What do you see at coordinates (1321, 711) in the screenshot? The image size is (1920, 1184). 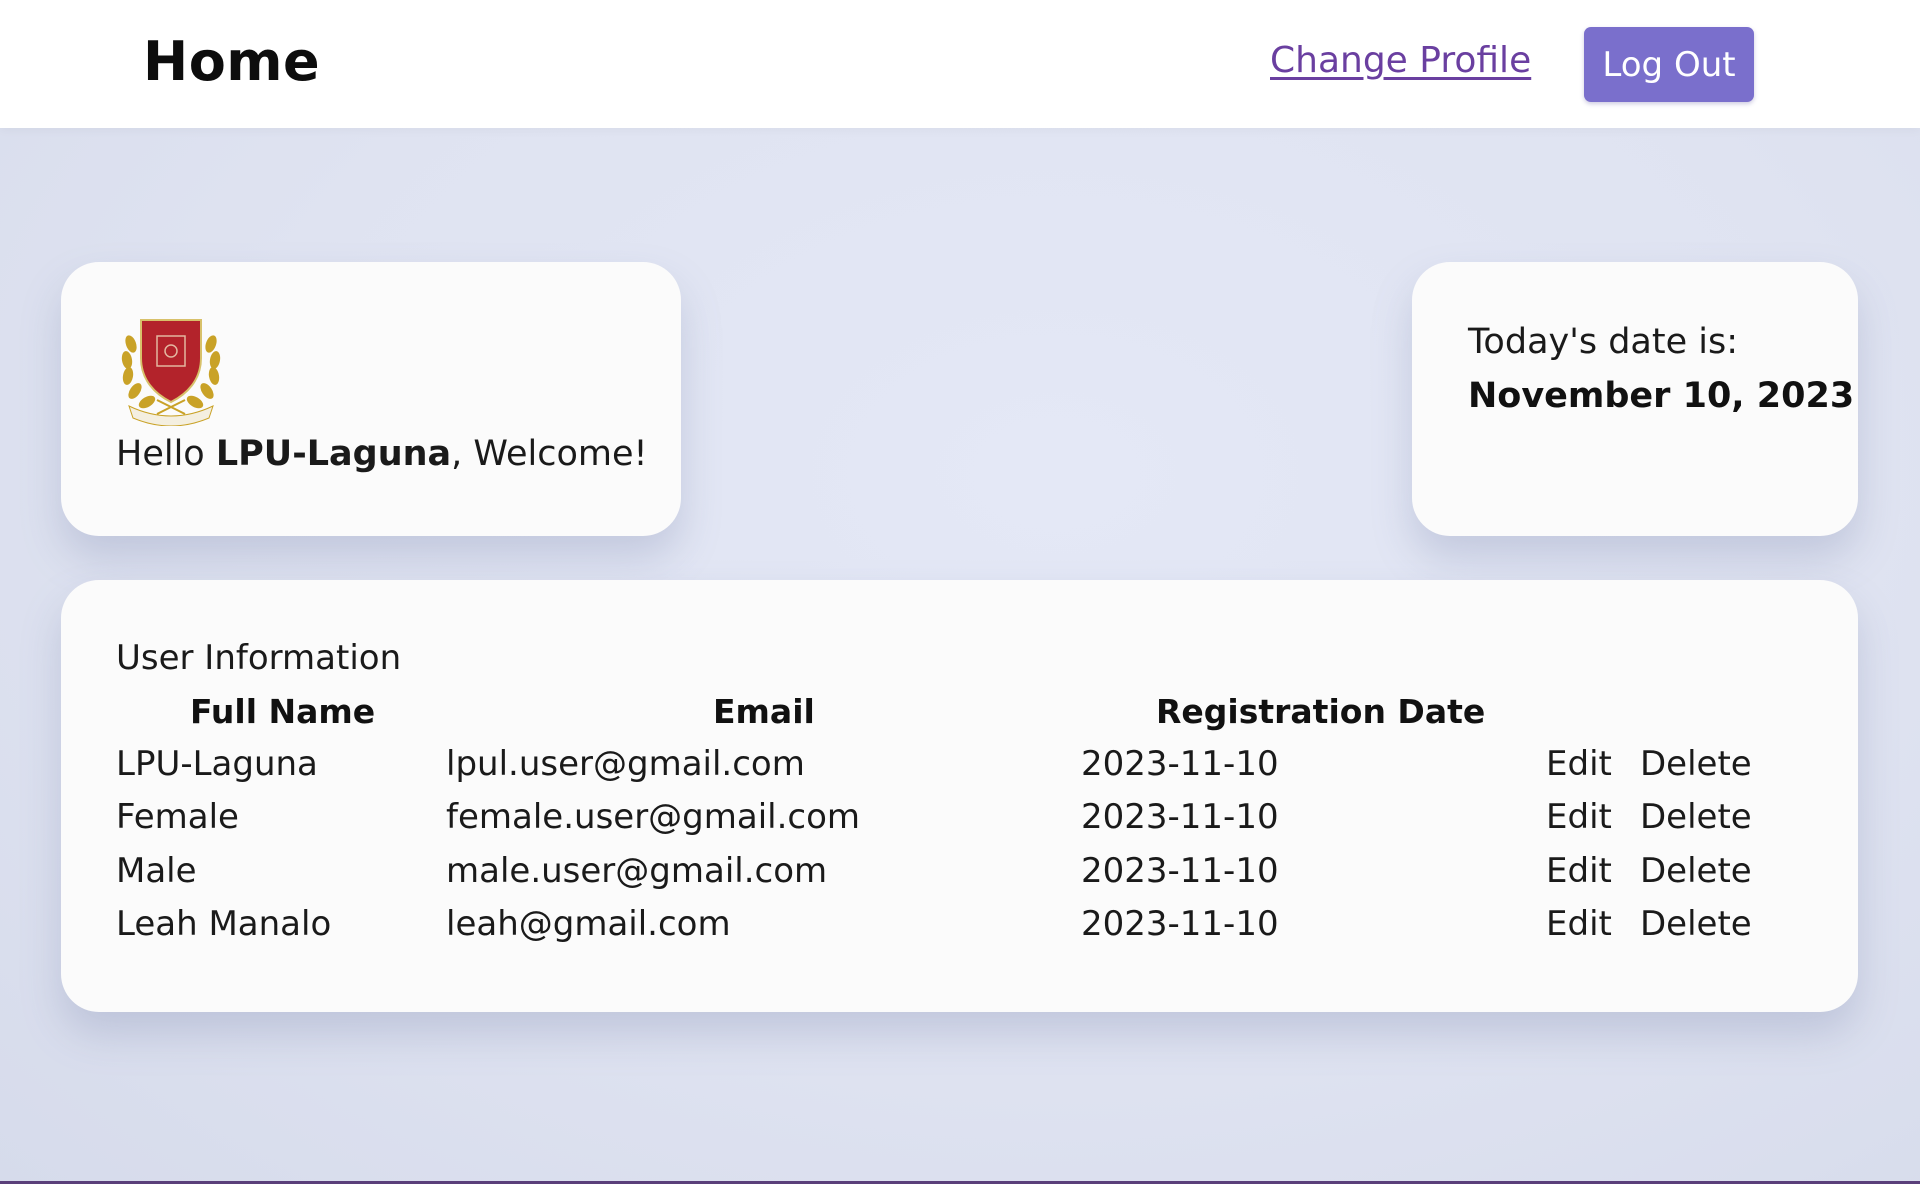 I see `column-header-registration-date: Registration Date` at bounding box center [1321, 711].